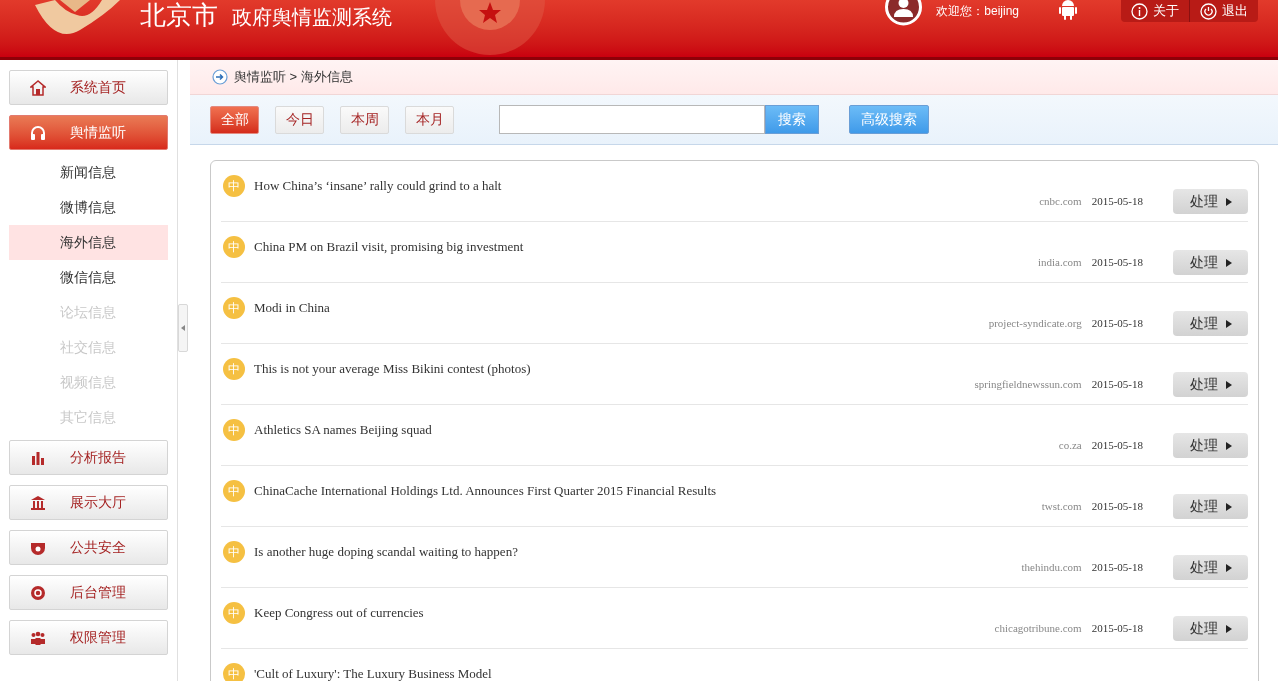 This screenshot has width=1278, height=681. Describe the element at coordinates (1051, 568) in the screenshot. I see `article-source: thehindu.com` at that location.